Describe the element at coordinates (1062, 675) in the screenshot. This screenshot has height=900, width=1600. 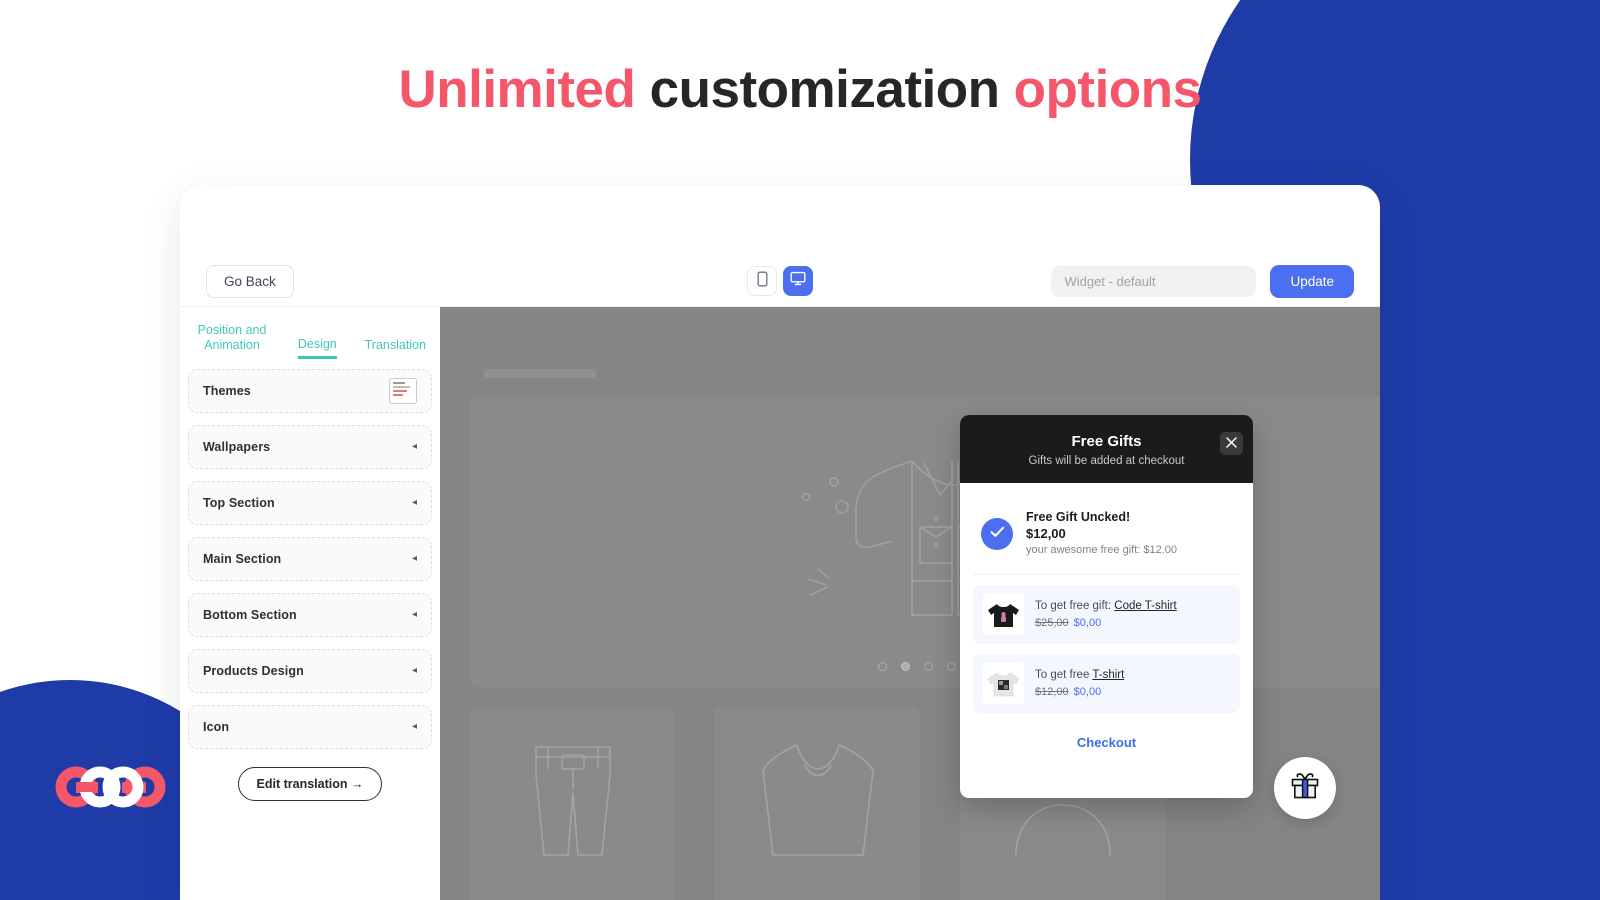
I see `gift-offer-prefix: To get free` at that location.